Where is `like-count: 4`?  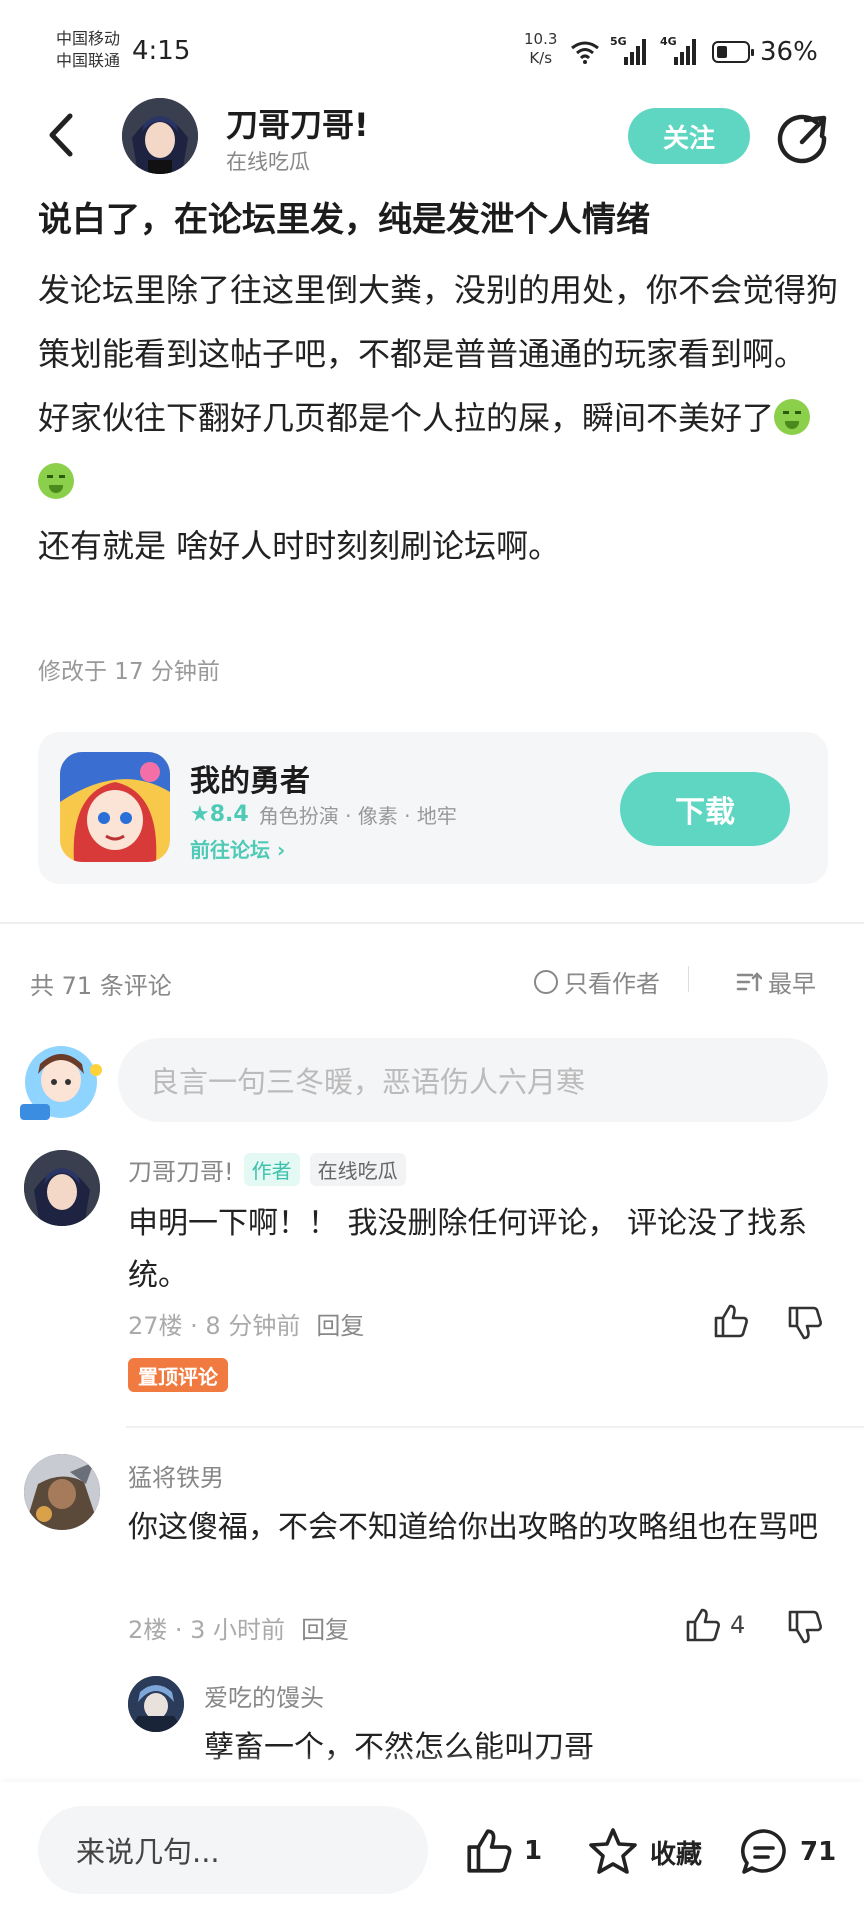 like-count: 4 is located at coordinates (738, 1625).